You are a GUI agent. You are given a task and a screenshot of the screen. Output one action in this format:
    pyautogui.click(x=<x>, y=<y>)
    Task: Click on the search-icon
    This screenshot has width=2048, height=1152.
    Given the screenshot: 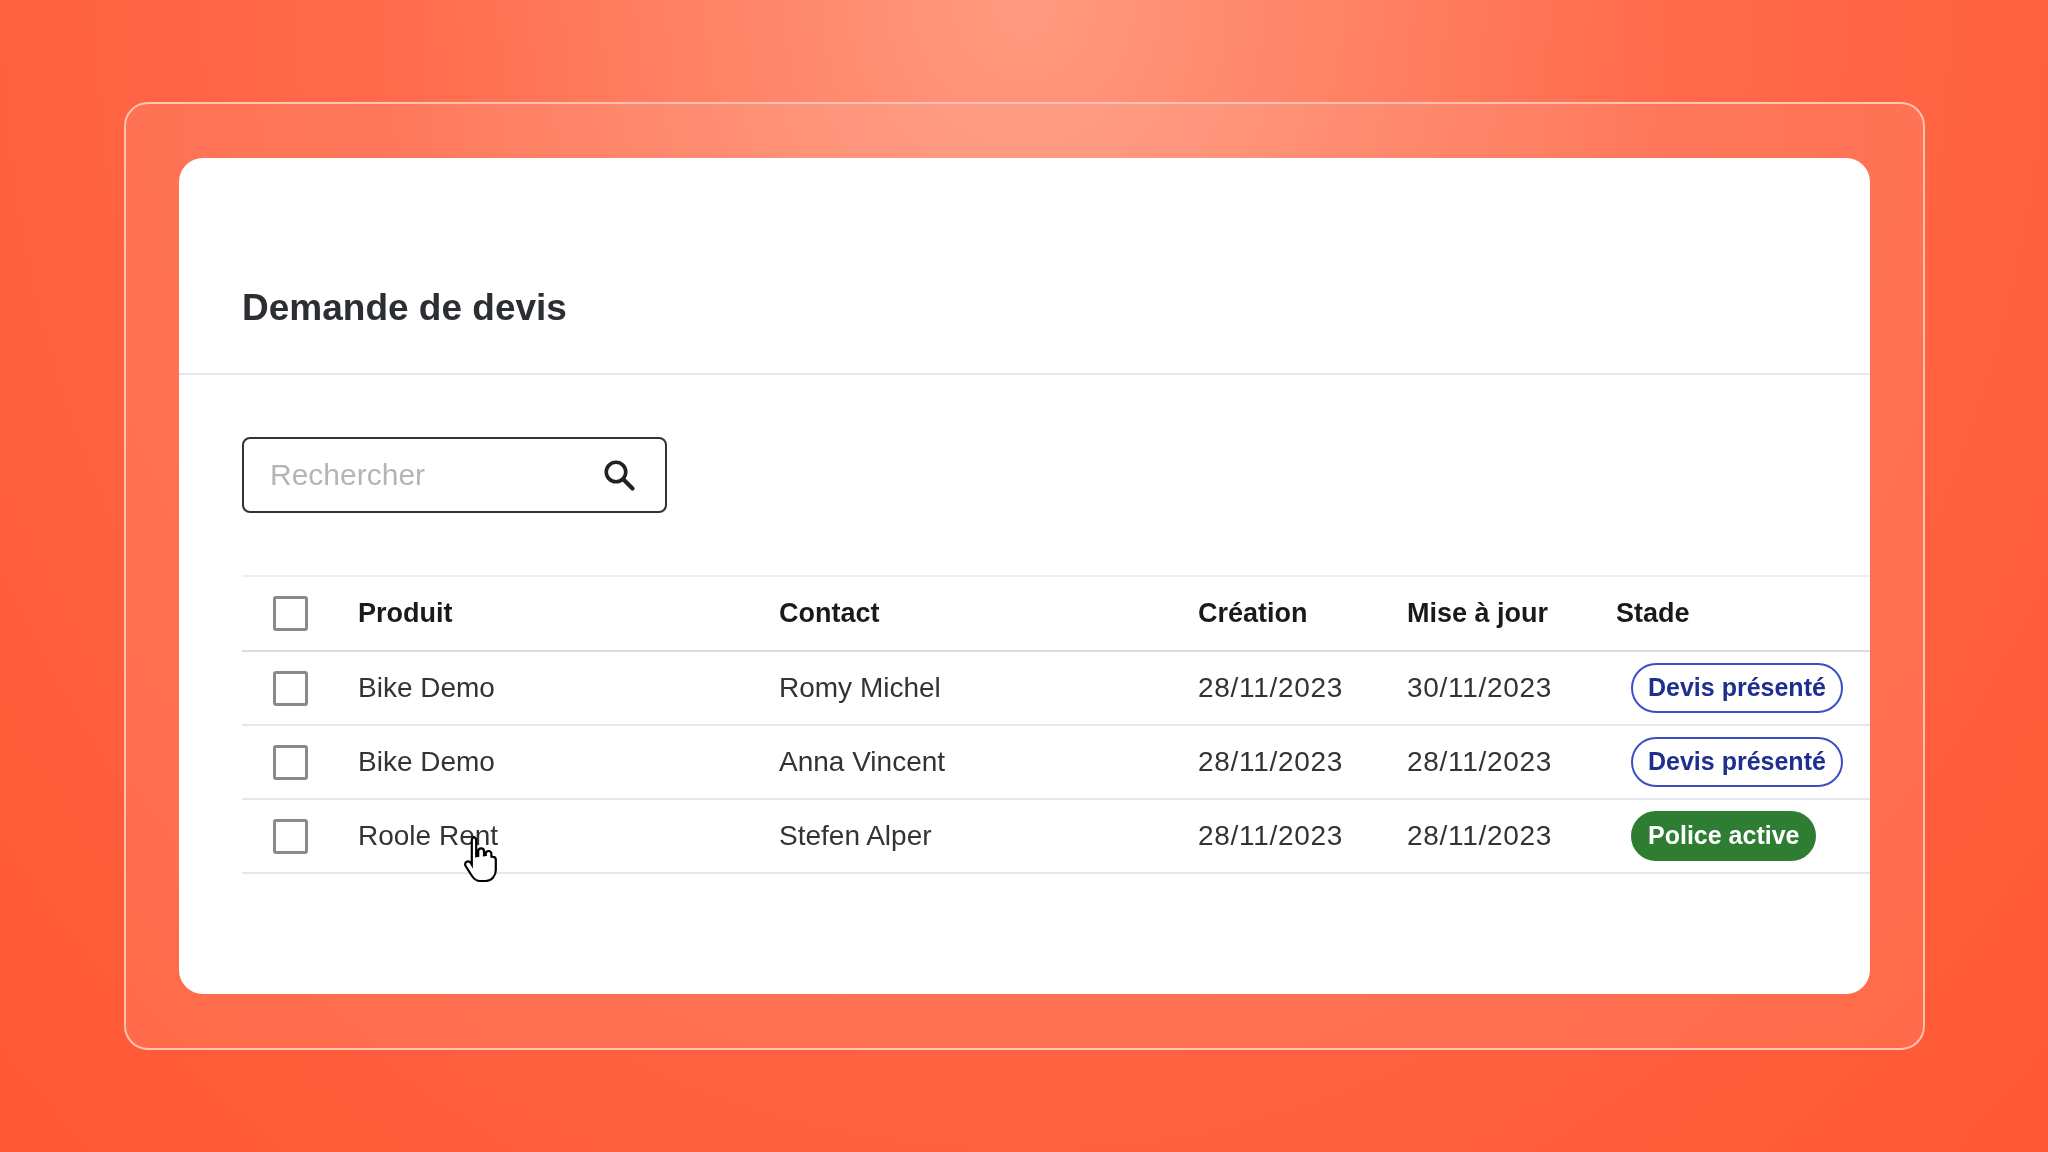 What is the action you would take?
    pyautogui.click(x=619, y=475)
    